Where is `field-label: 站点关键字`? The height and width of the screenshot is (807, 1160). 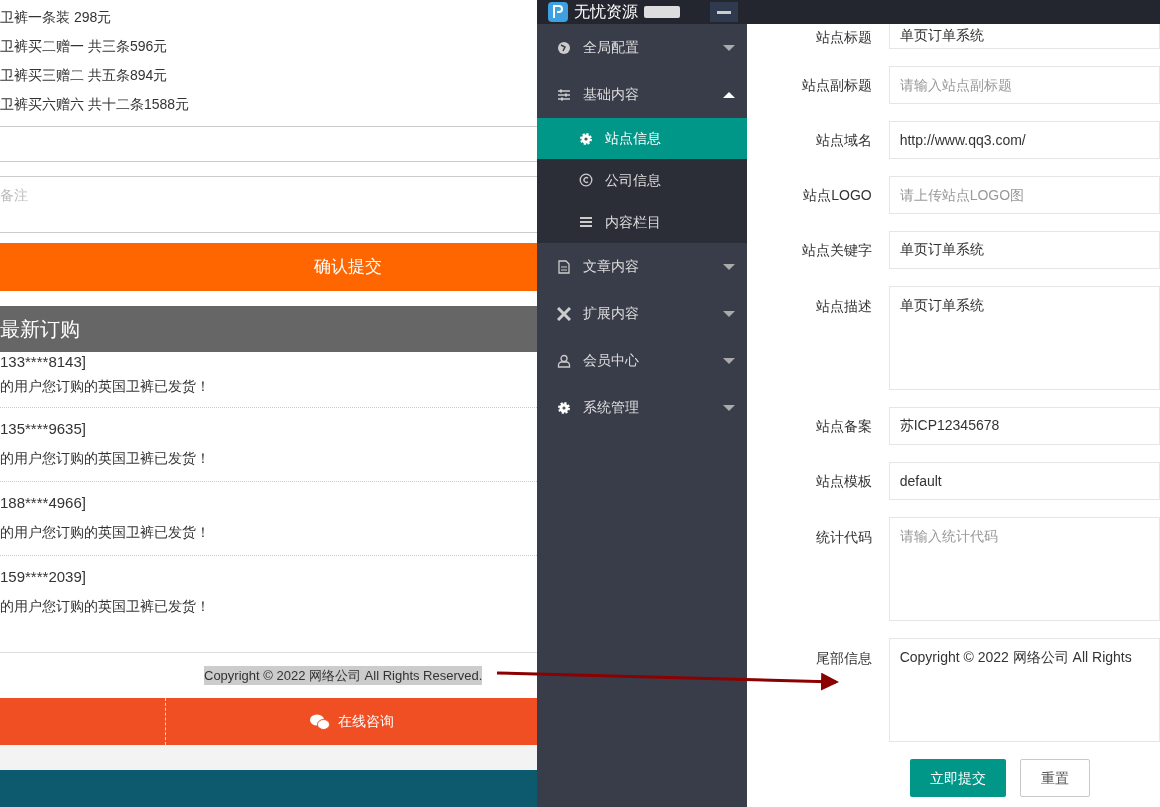 field-label: 站点关键字 is located at coordinates (836, 250).